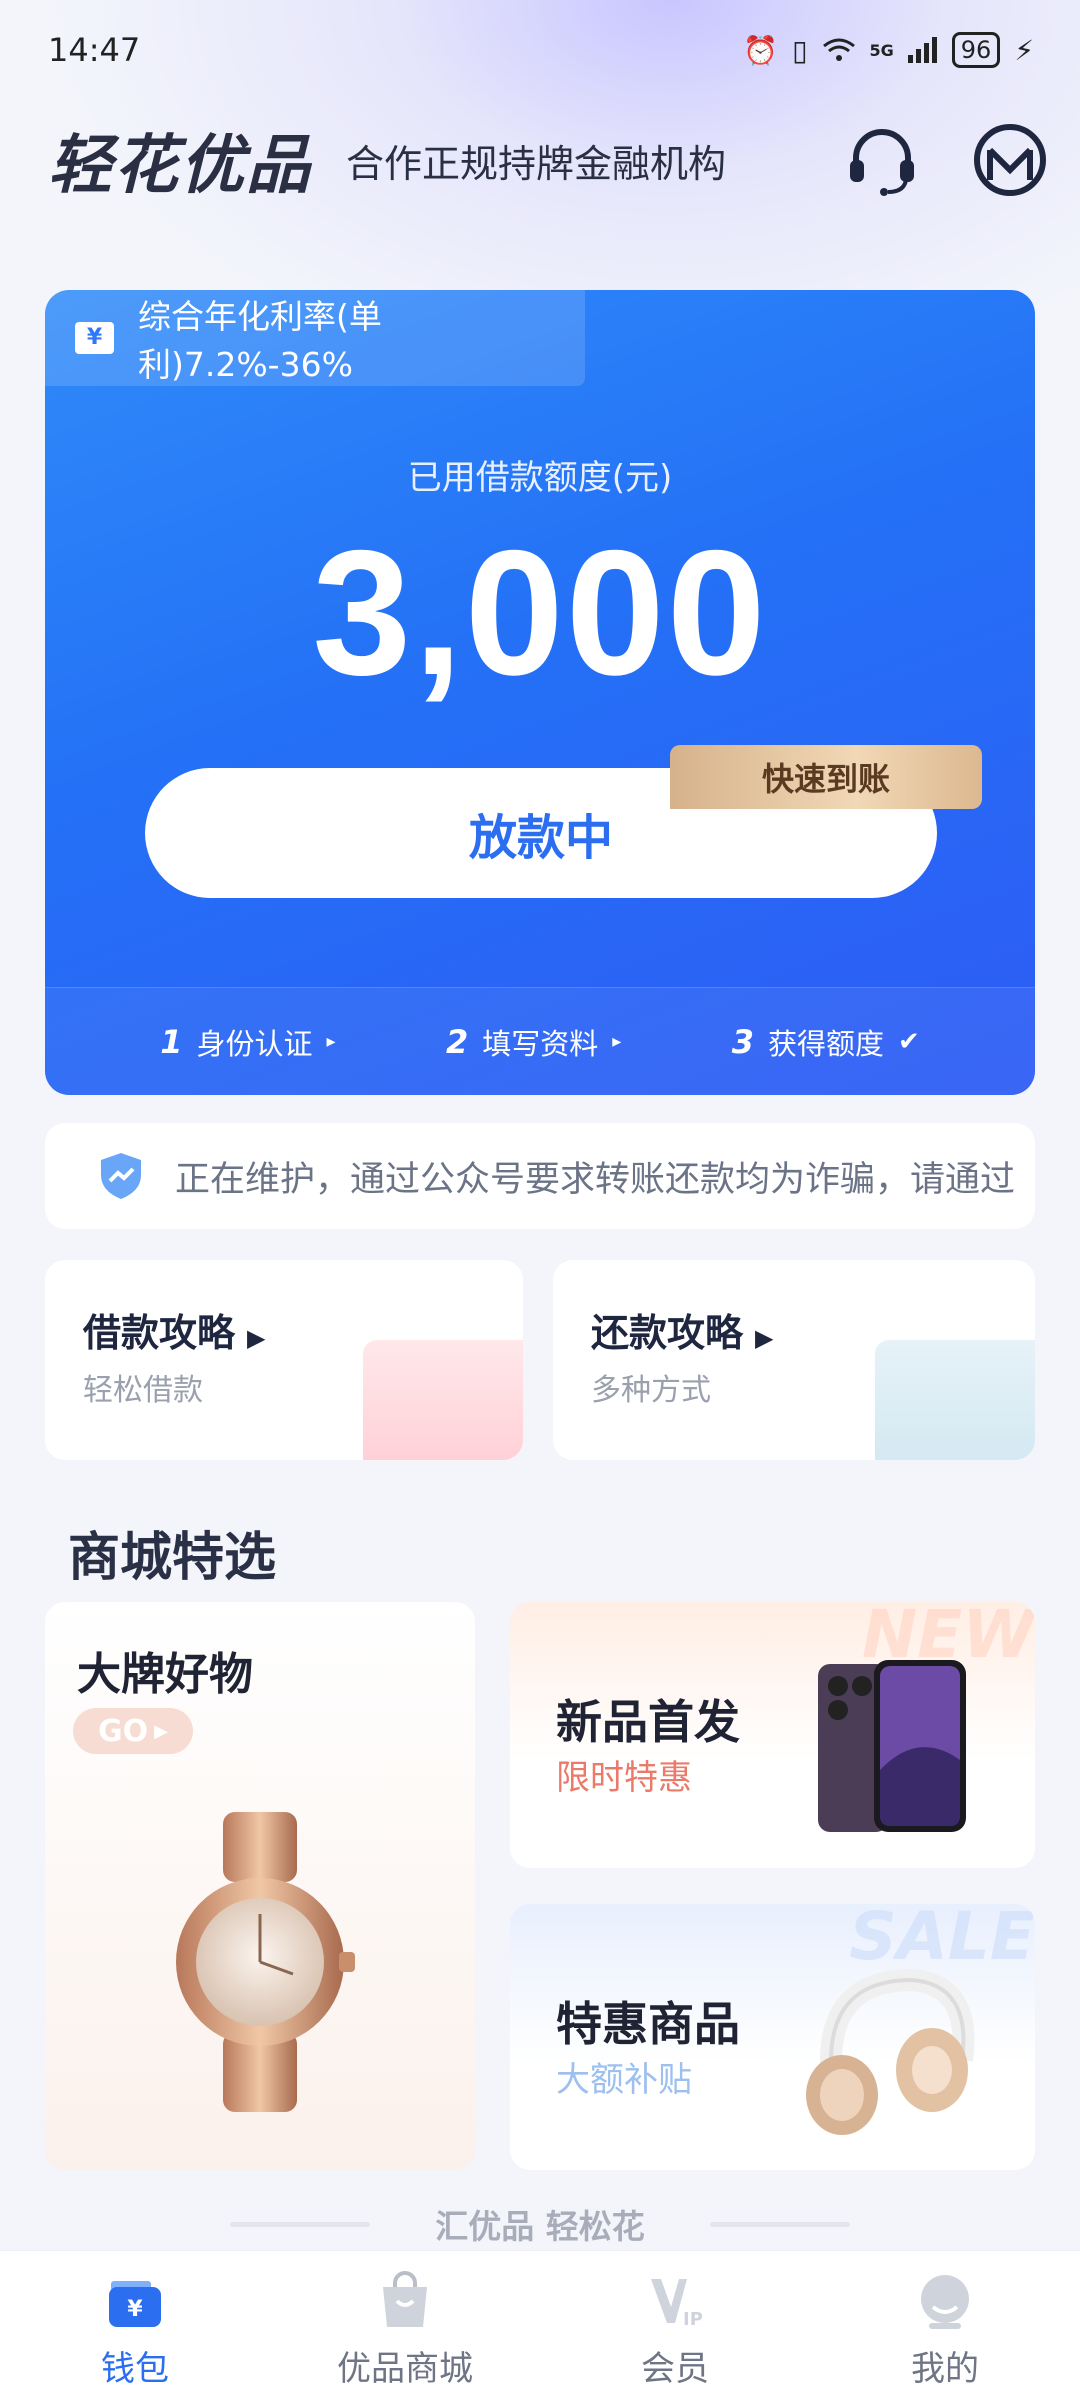  I want to click on battery-indicator: 96, so click(976, 50).